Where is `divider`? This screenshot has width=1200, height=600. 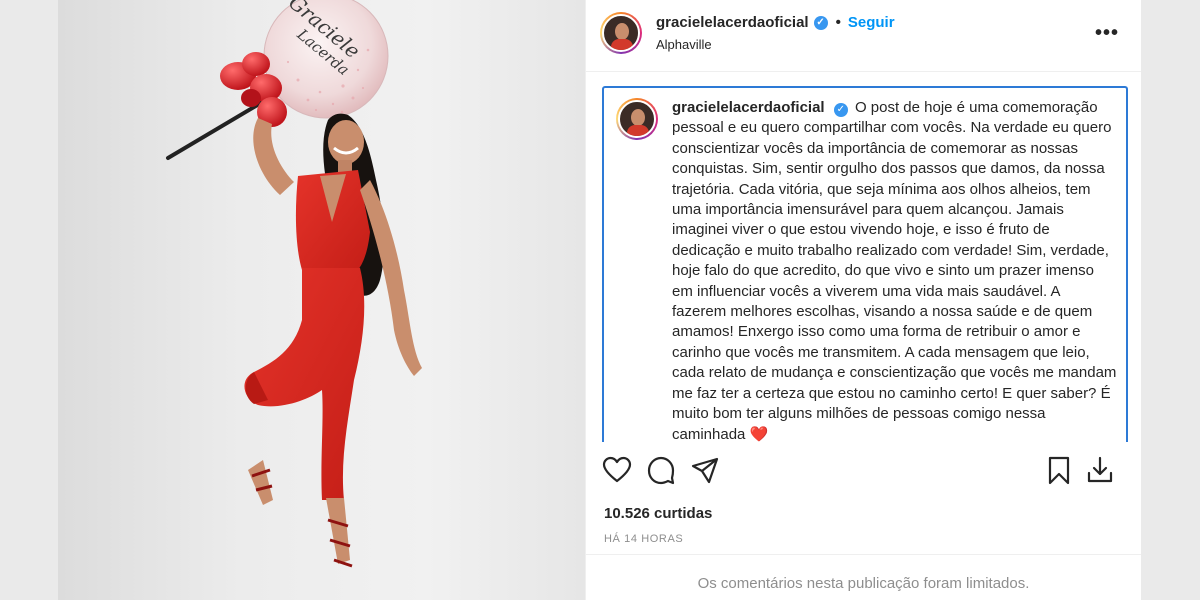
divider is located at coordinates (863, 554).